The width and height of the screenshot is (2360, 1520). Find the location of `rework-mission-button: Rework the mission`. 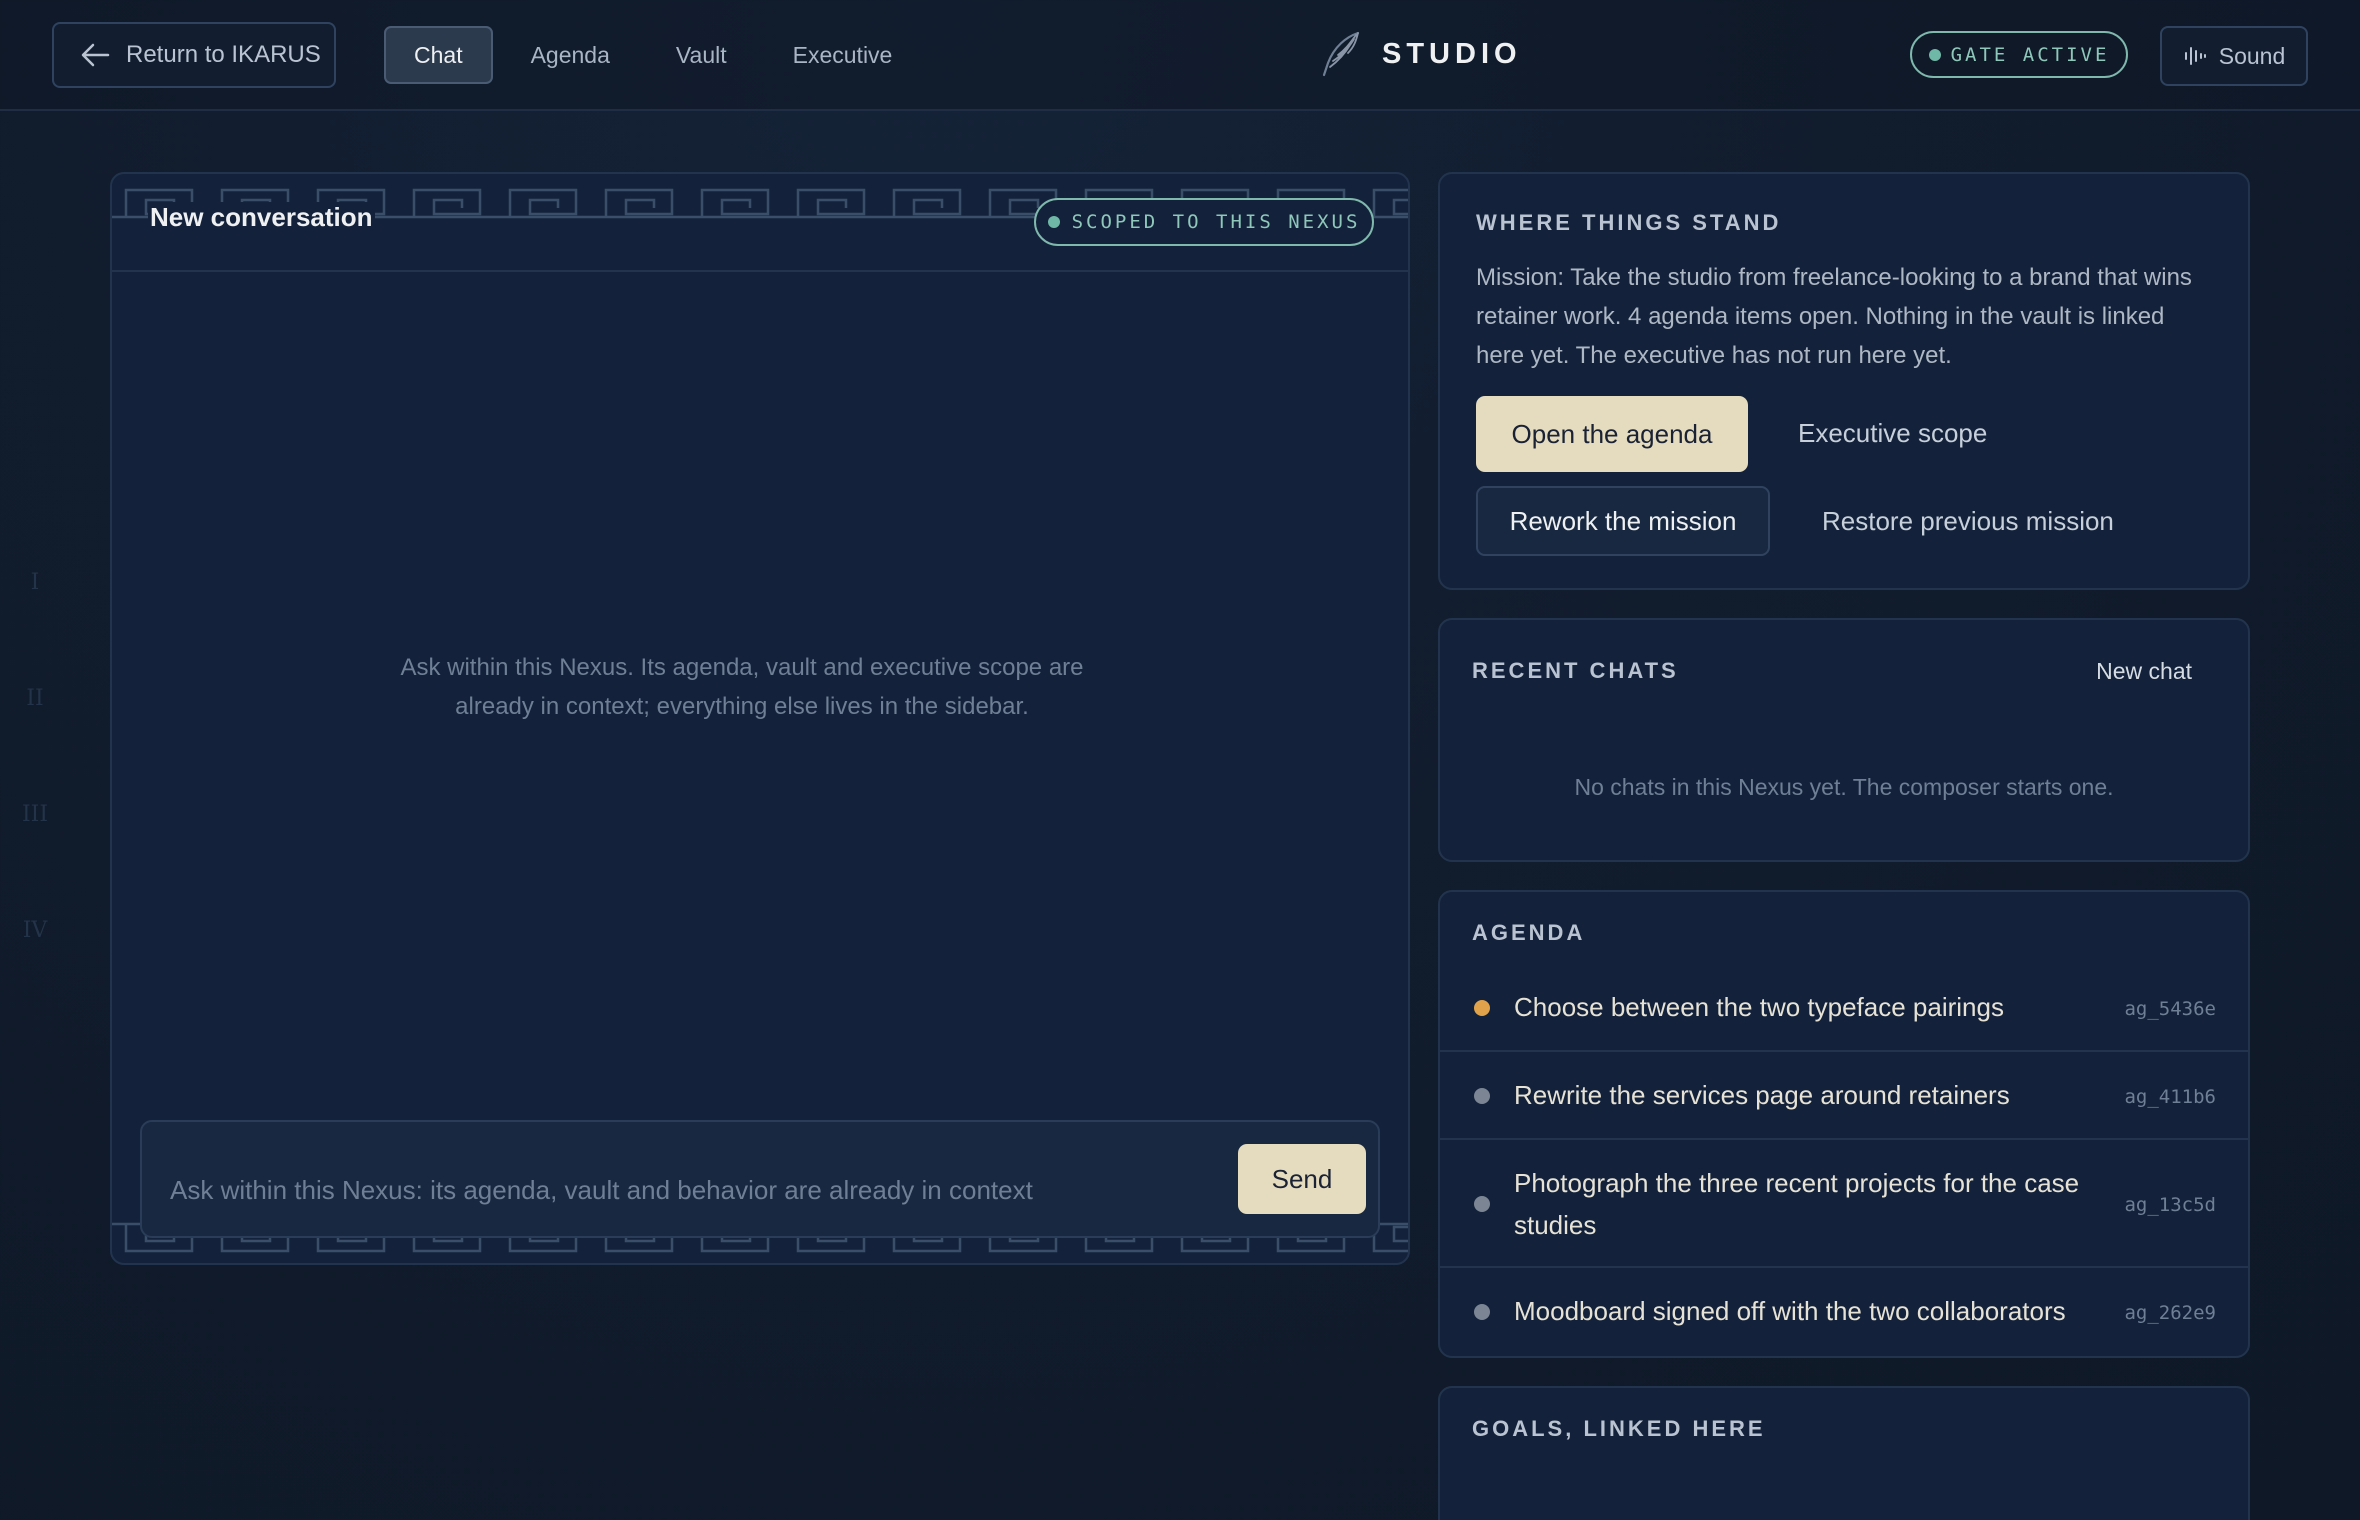

rework-mission-button: Rework the mission is located at coordinates (1623, 521).